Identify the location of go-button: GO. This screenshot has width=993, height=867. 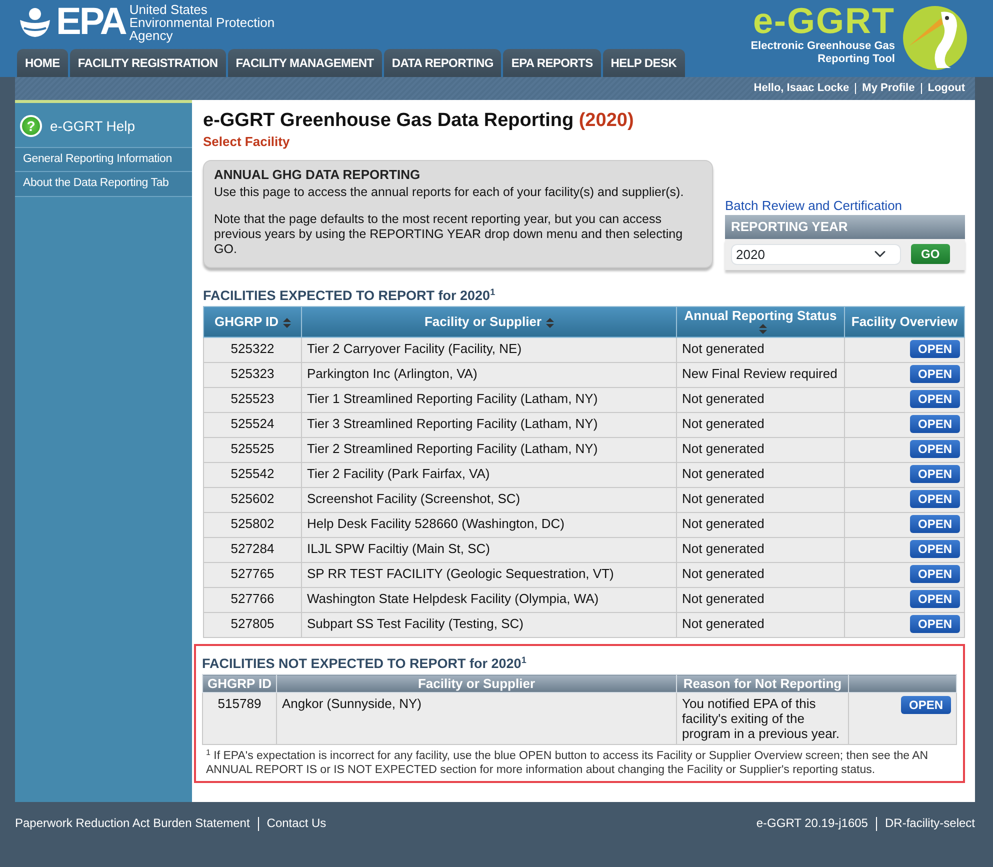
(930, 254).